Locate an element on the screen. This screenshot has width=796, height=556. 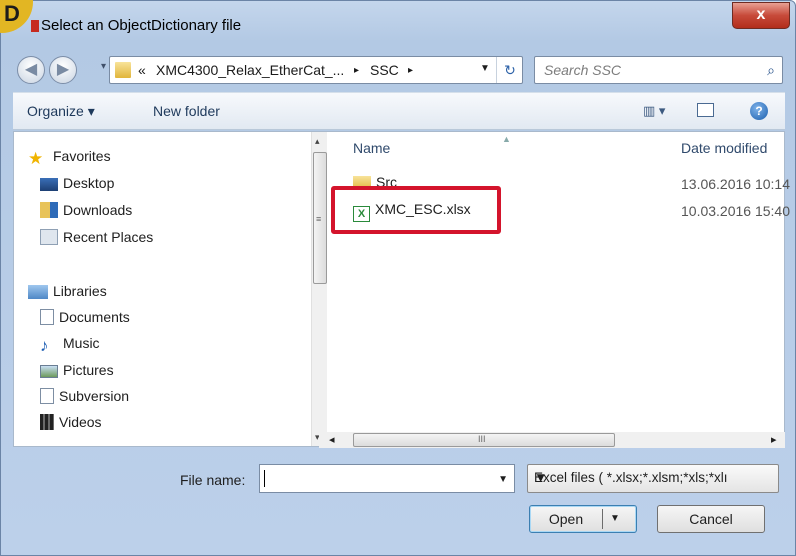
folder-icon is located at coordinates (123, 70).